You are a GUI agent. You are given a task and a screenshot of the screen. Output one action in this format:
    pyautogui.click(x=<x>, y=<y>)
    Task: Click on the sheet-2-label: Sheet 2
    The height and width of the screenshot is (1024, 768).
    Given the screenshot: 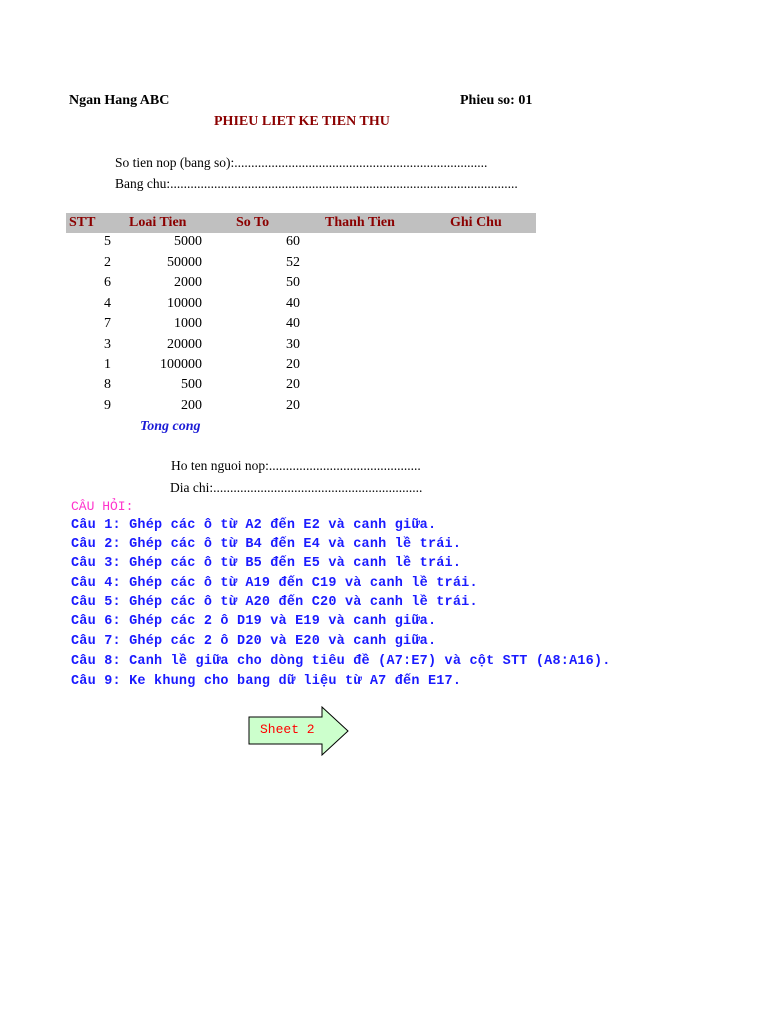 What is the action you would take?
    pyautogui.click(x=287, y=729)
    